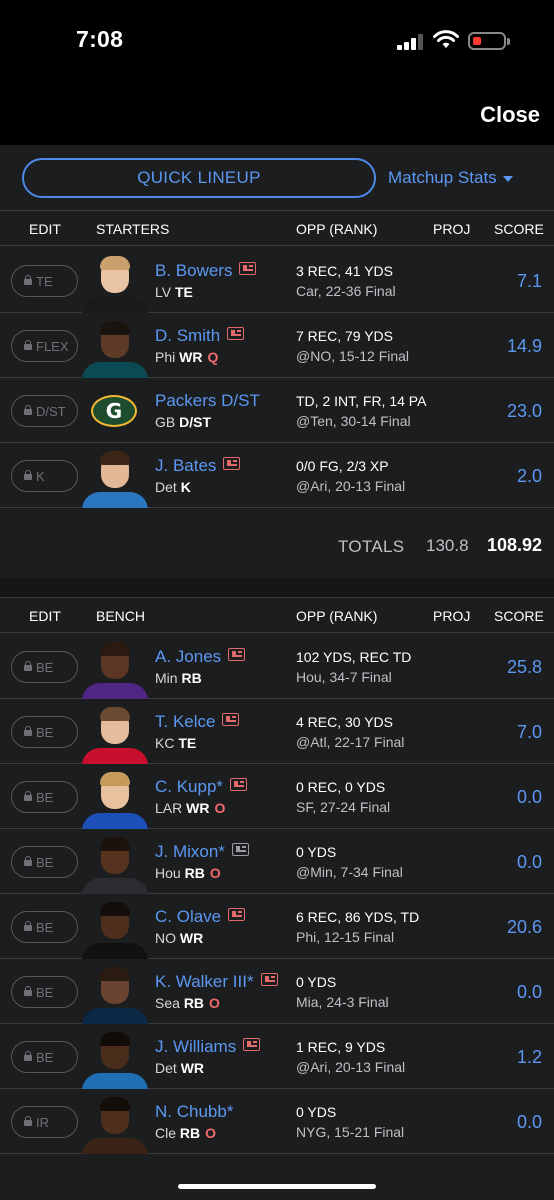 This screenshot has height=1200, width=554. Describe the element at coordinates (277, 1186) in the screenshot. I see `home-indicator` at that location.